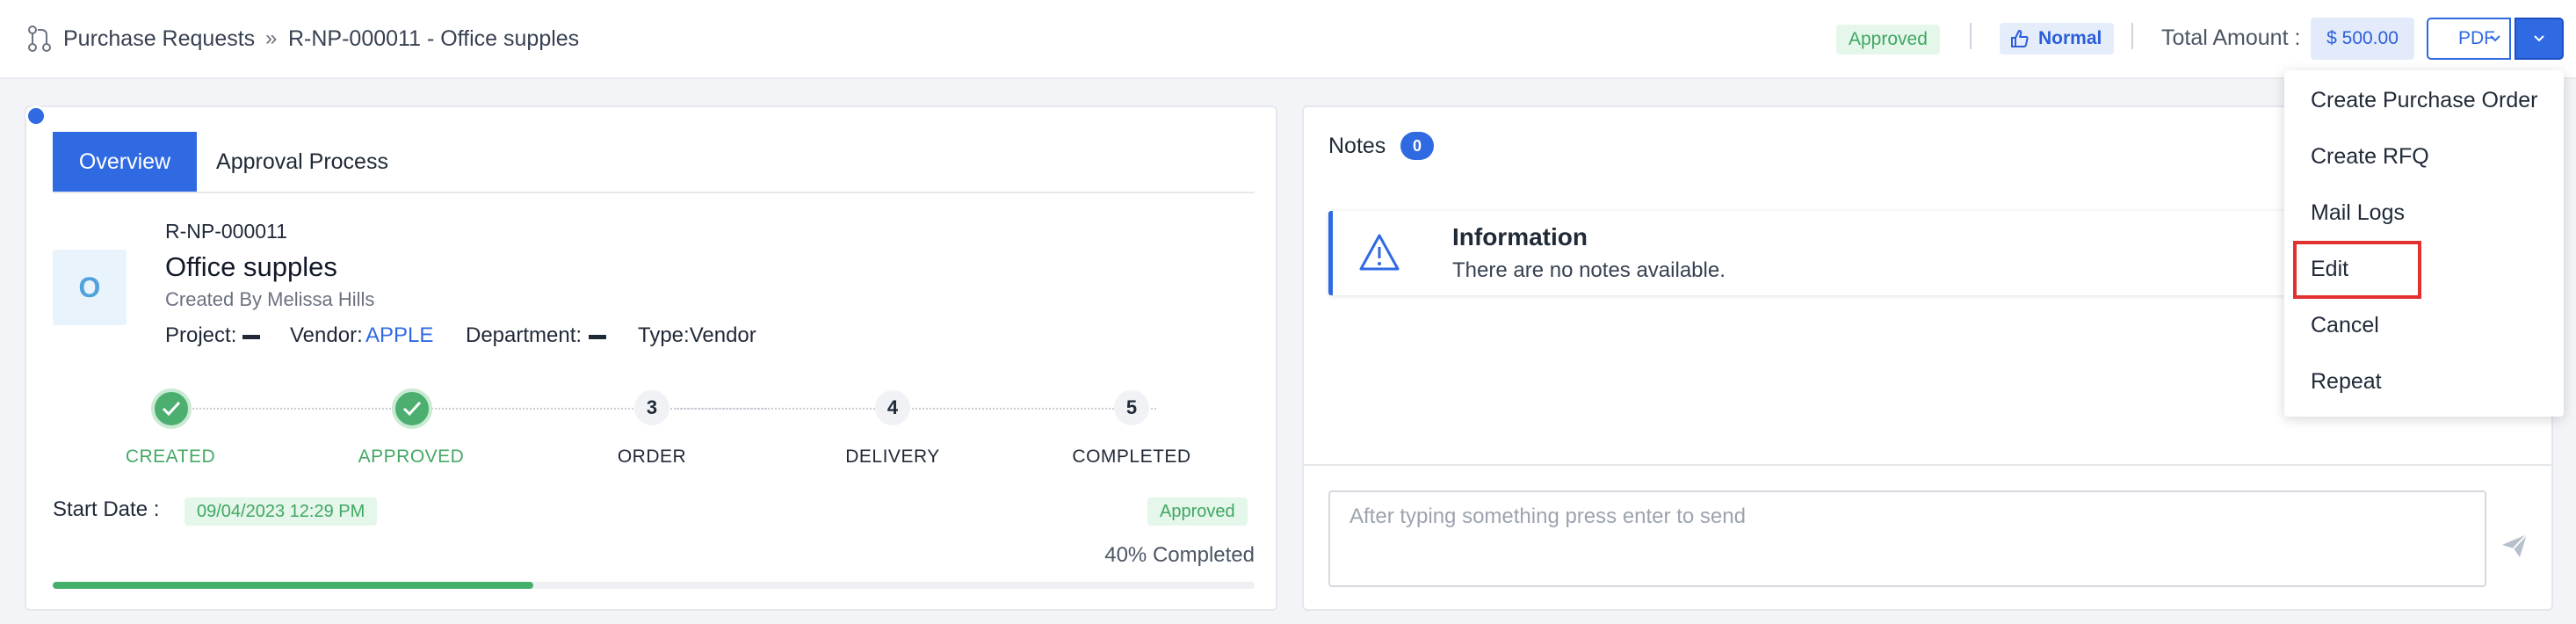  I want to click on pdf-button: PDF, so click(2469, 39).